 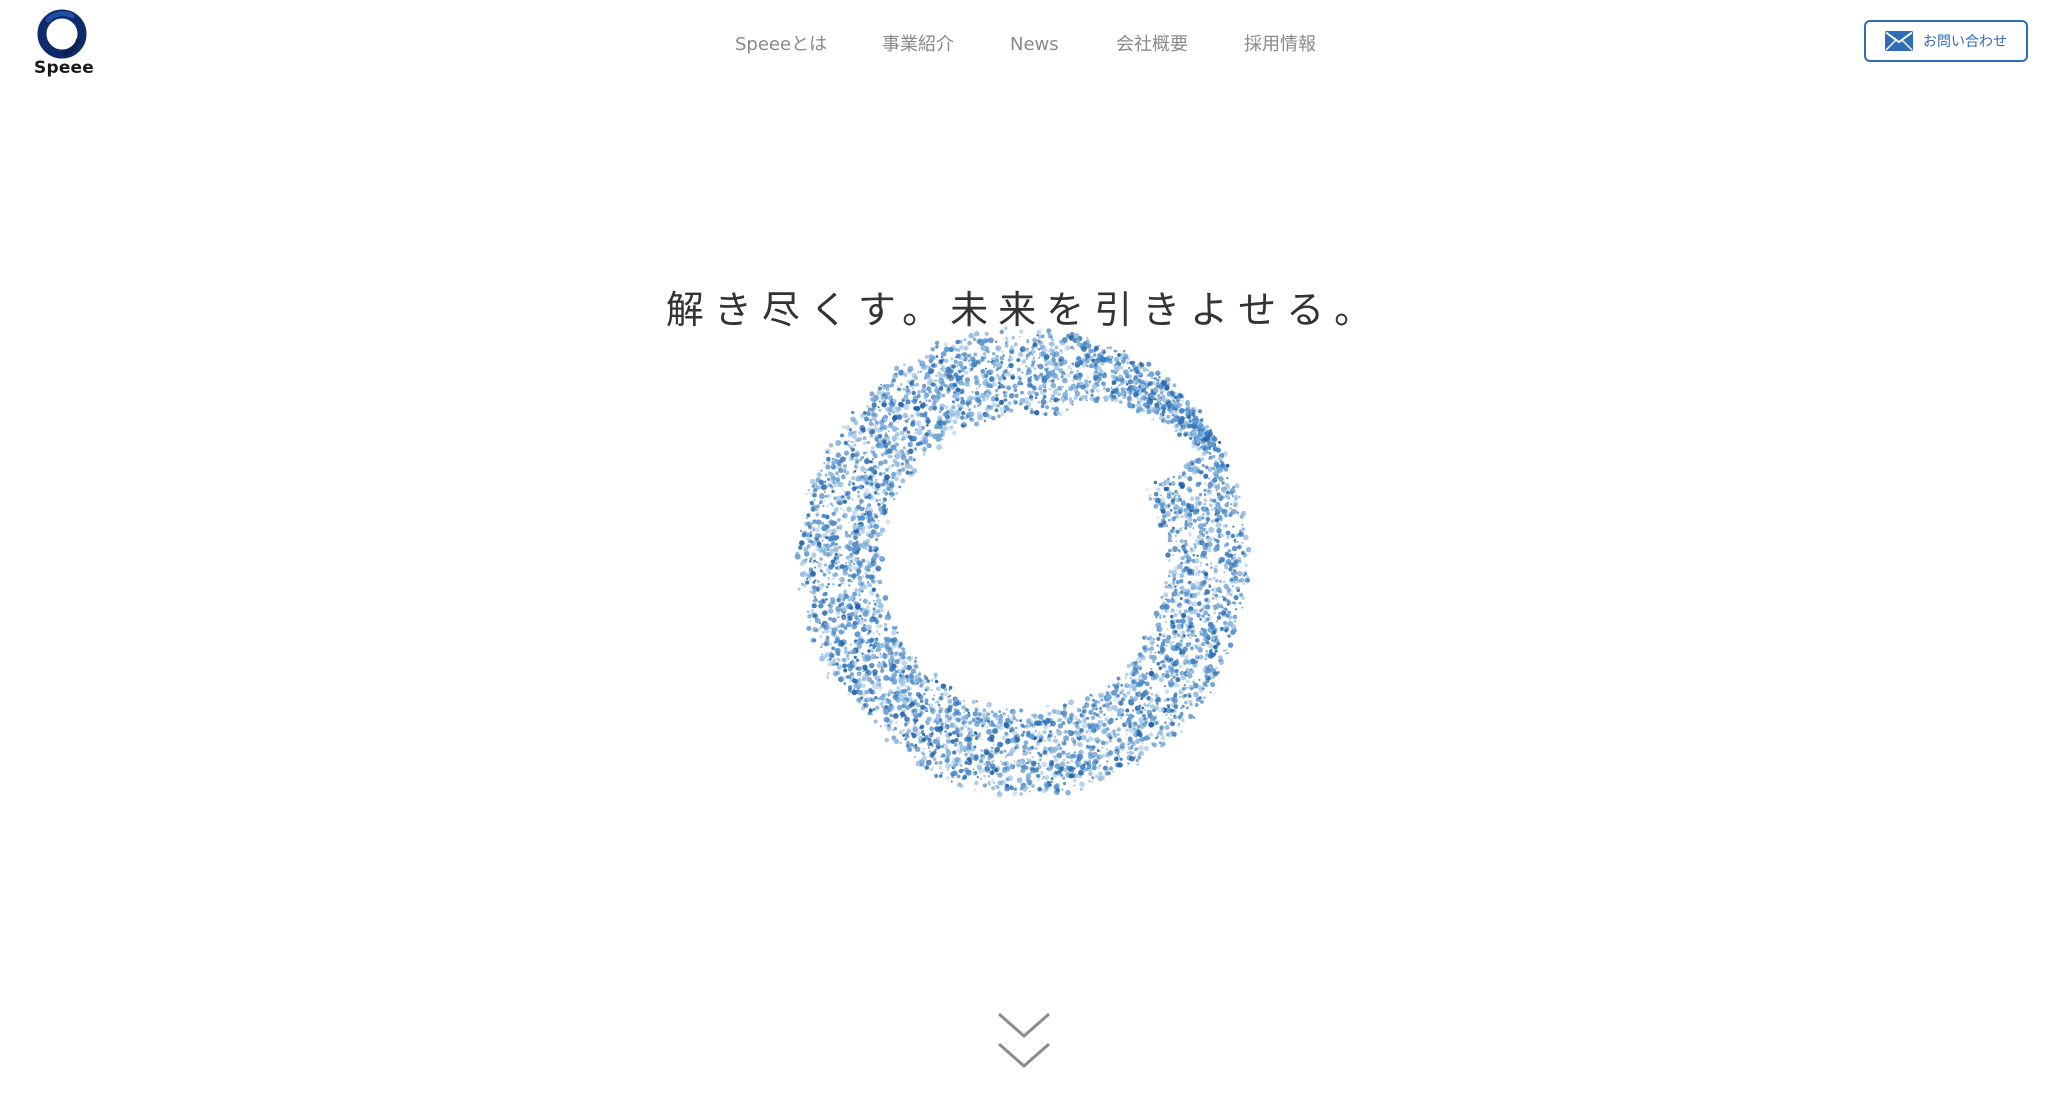 I want to click on scroll-down-button, so click(x=1024, y=1042).